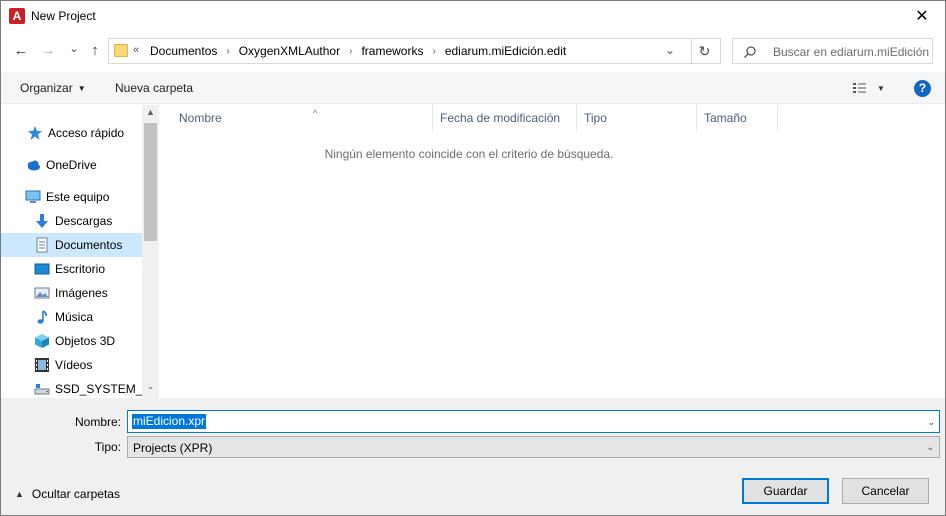 The width and height of the screenshot is (946, 516). I want to click on column-header-label: Nombre, so click(200, 118).